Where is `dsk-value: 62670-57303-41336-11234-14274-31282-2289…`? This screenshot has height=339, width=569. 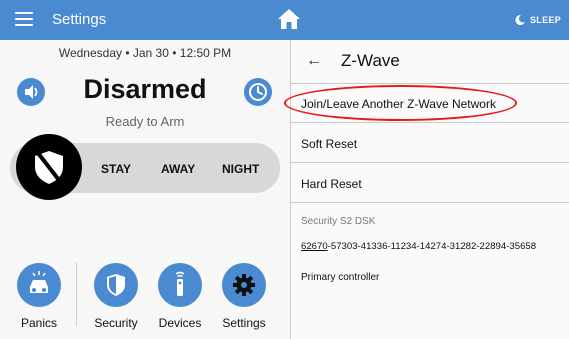
dsk-value: 62670-57303-41336-11234-14274-31282-2289… is located at coordinates (418, 246).